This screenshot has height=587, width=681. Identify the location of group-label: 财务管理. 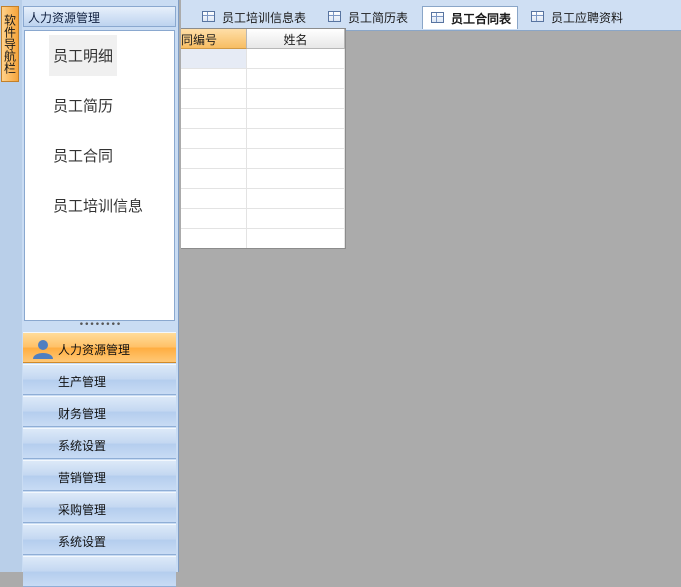
(82, 414).